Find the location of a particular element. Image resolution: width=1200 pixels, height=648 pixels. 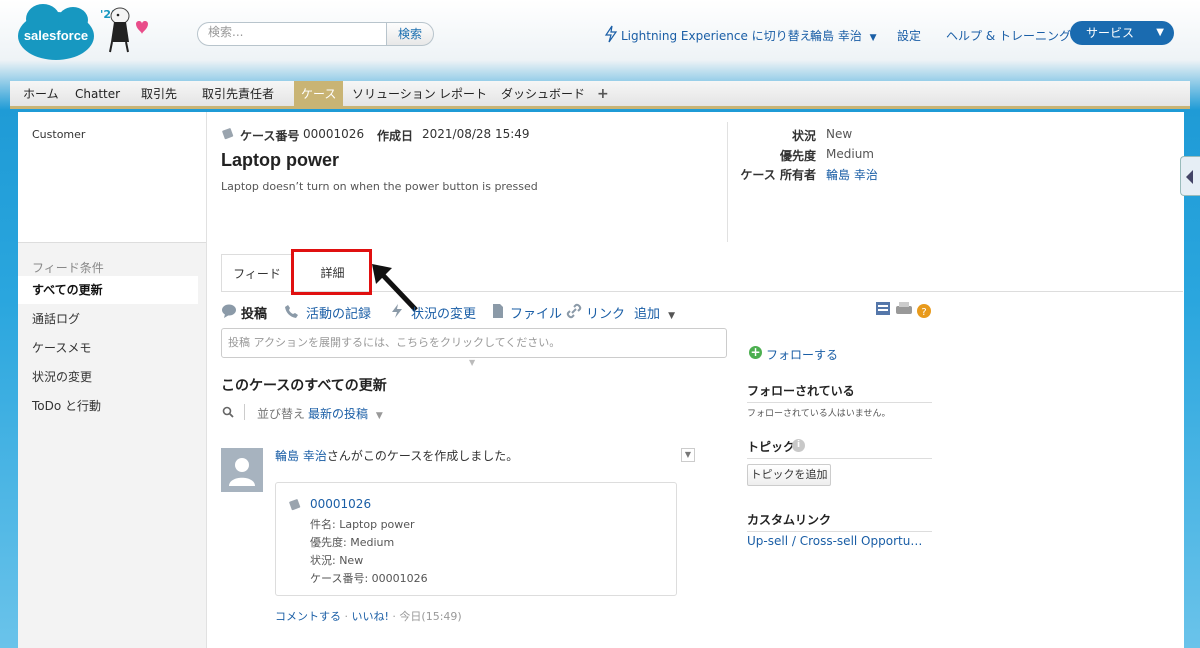

user-silhouette-icon is located at coordinates (242, 472).